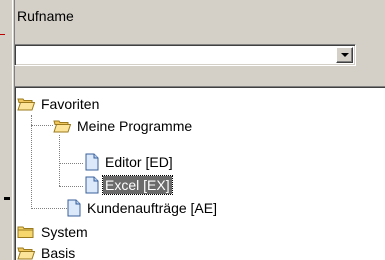 The height and width of the screenshot is (260, 385). I want to click on tree-item-basis: Basis, so click(47, 251).